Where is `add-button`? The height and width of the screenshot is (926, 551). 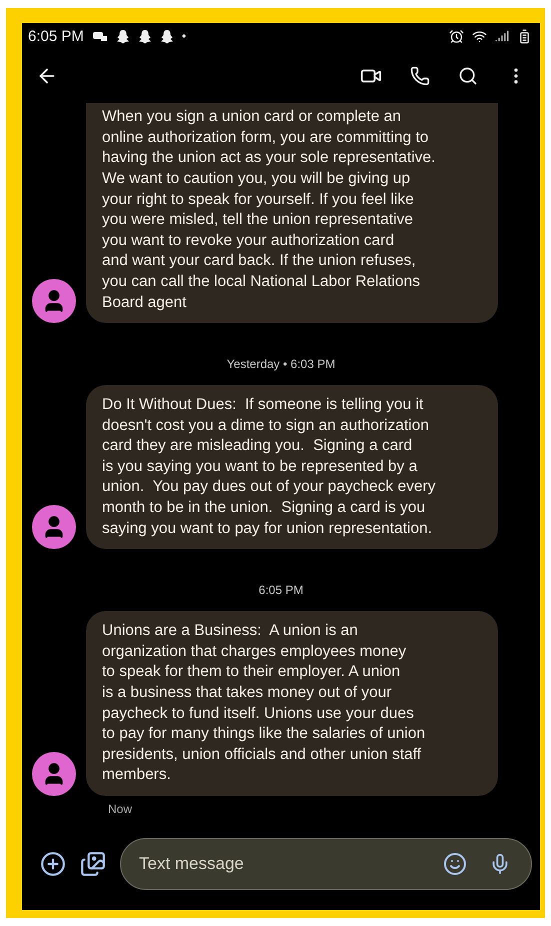
add-button is located at coordinates (53, 864).